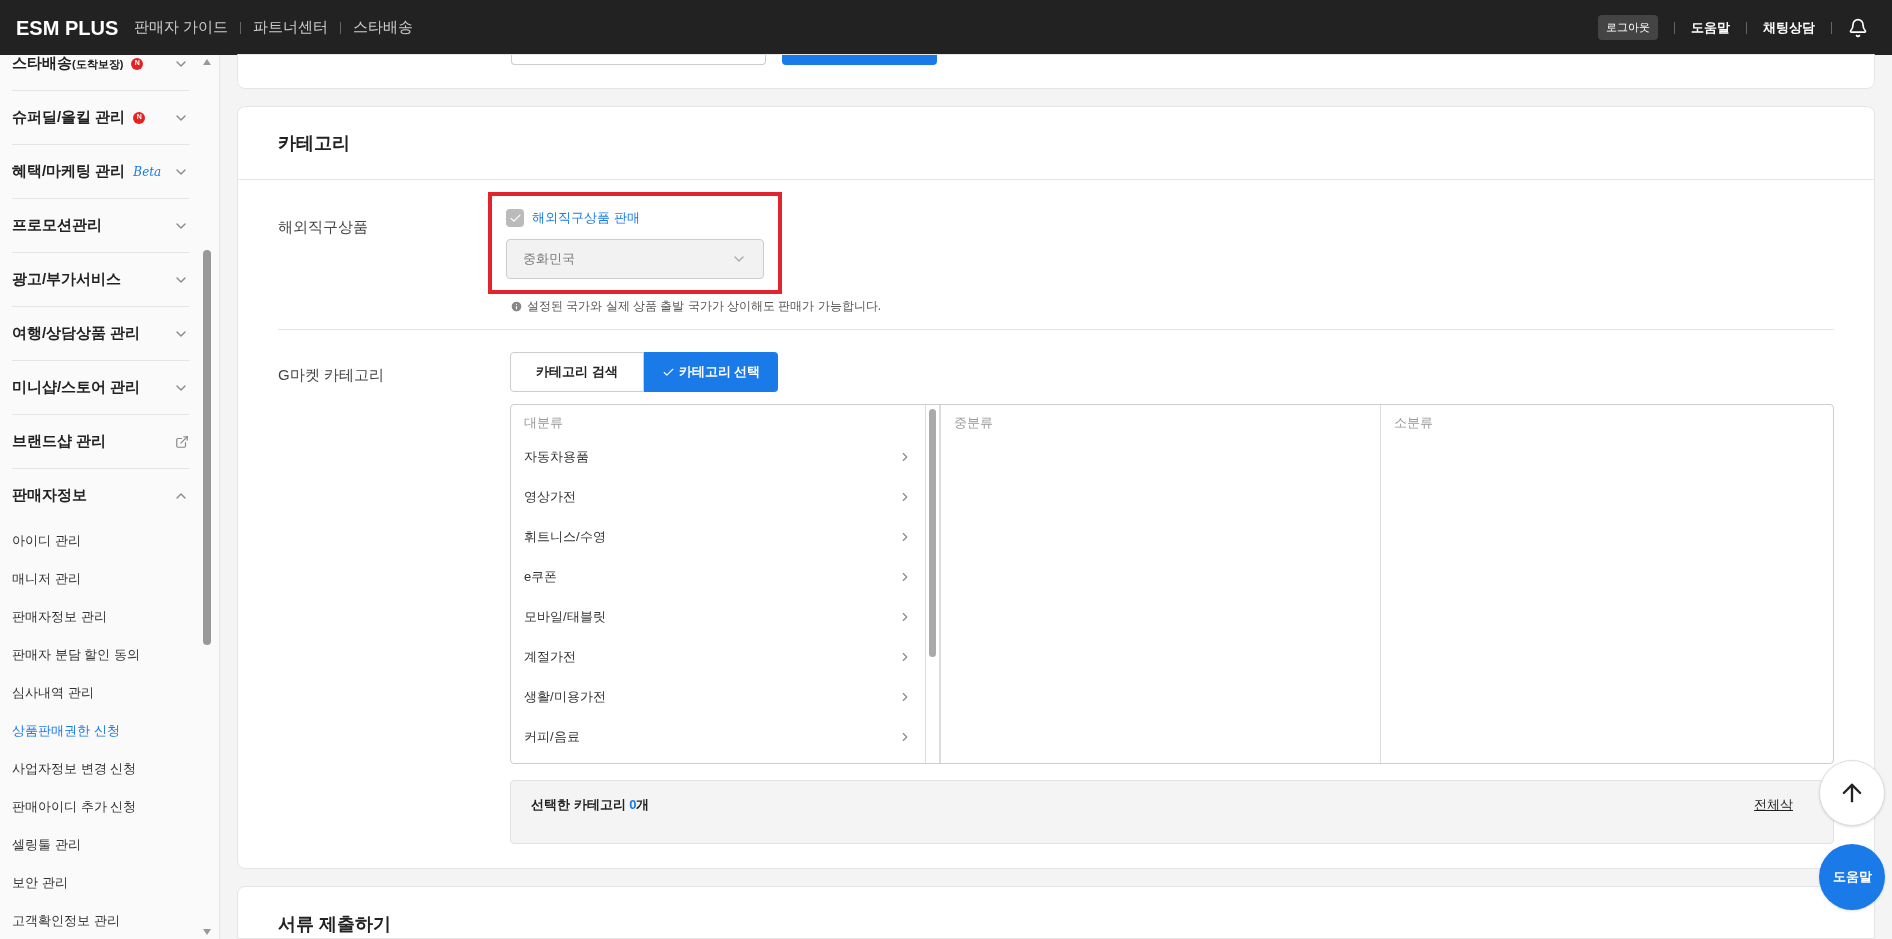 Image resolution: width=1892 pixels, height=939 pixels. I want to click on scroll-up-icon, so click(207, 62).